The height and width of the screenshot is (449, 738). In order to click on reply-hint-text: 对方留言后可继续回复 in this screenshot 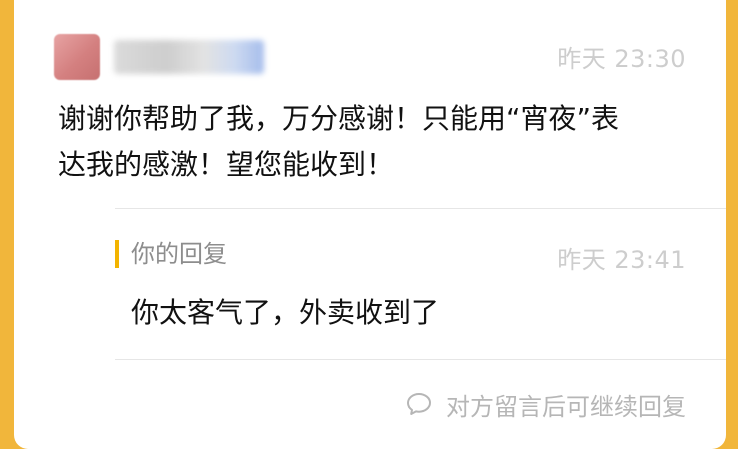, I will do `click(566, 406)`.